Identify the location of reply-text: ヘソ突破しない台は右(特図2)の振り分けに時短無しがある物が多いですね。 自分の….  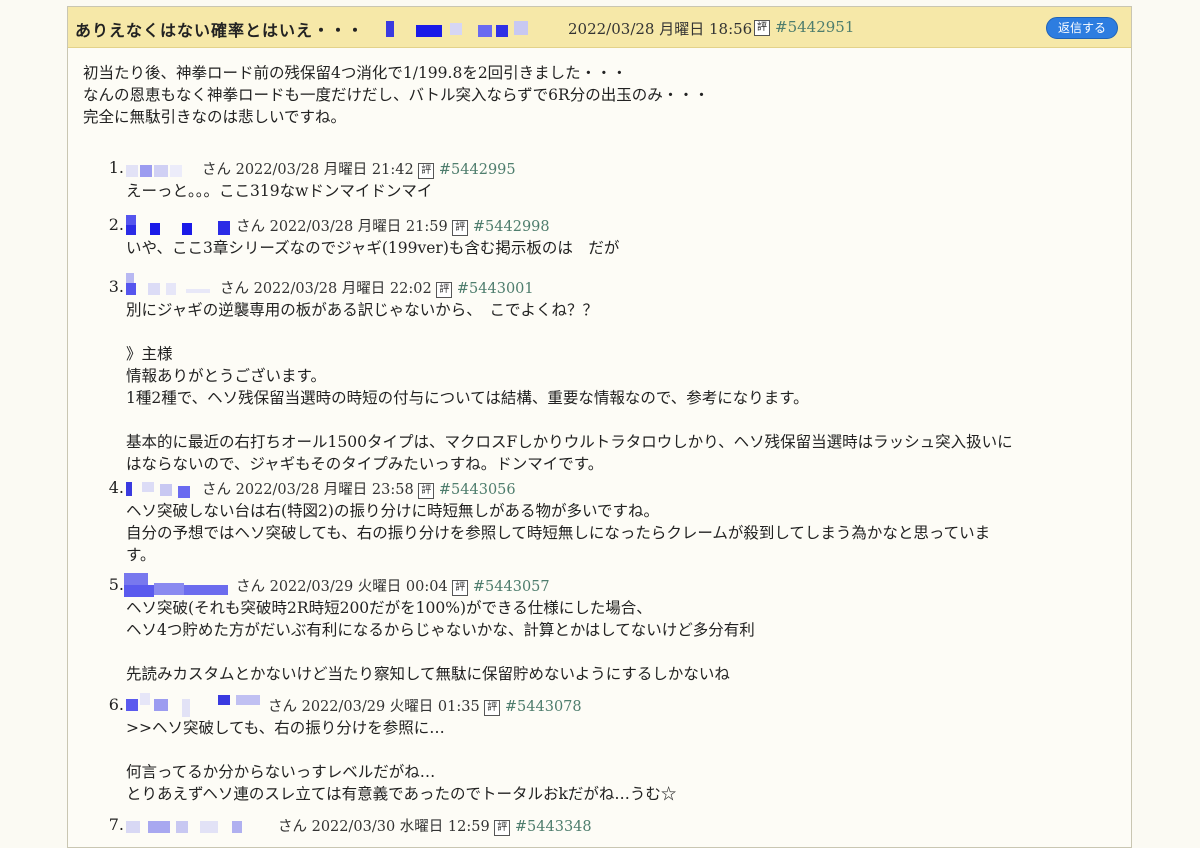
(558, 533).